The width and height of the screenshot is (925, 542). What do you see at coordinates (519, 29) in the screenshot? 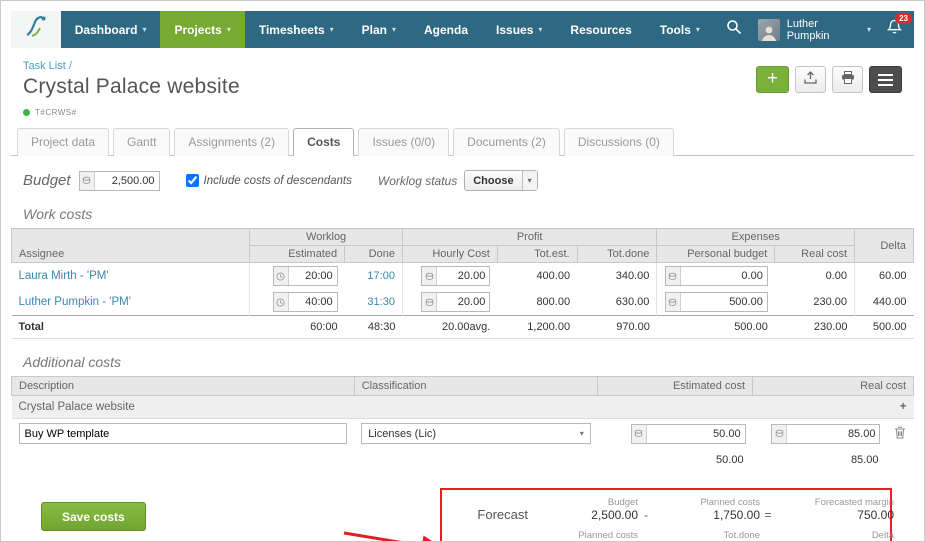
I see `nav-item-issues: Issues ▾` at bounding box center [519, 29].